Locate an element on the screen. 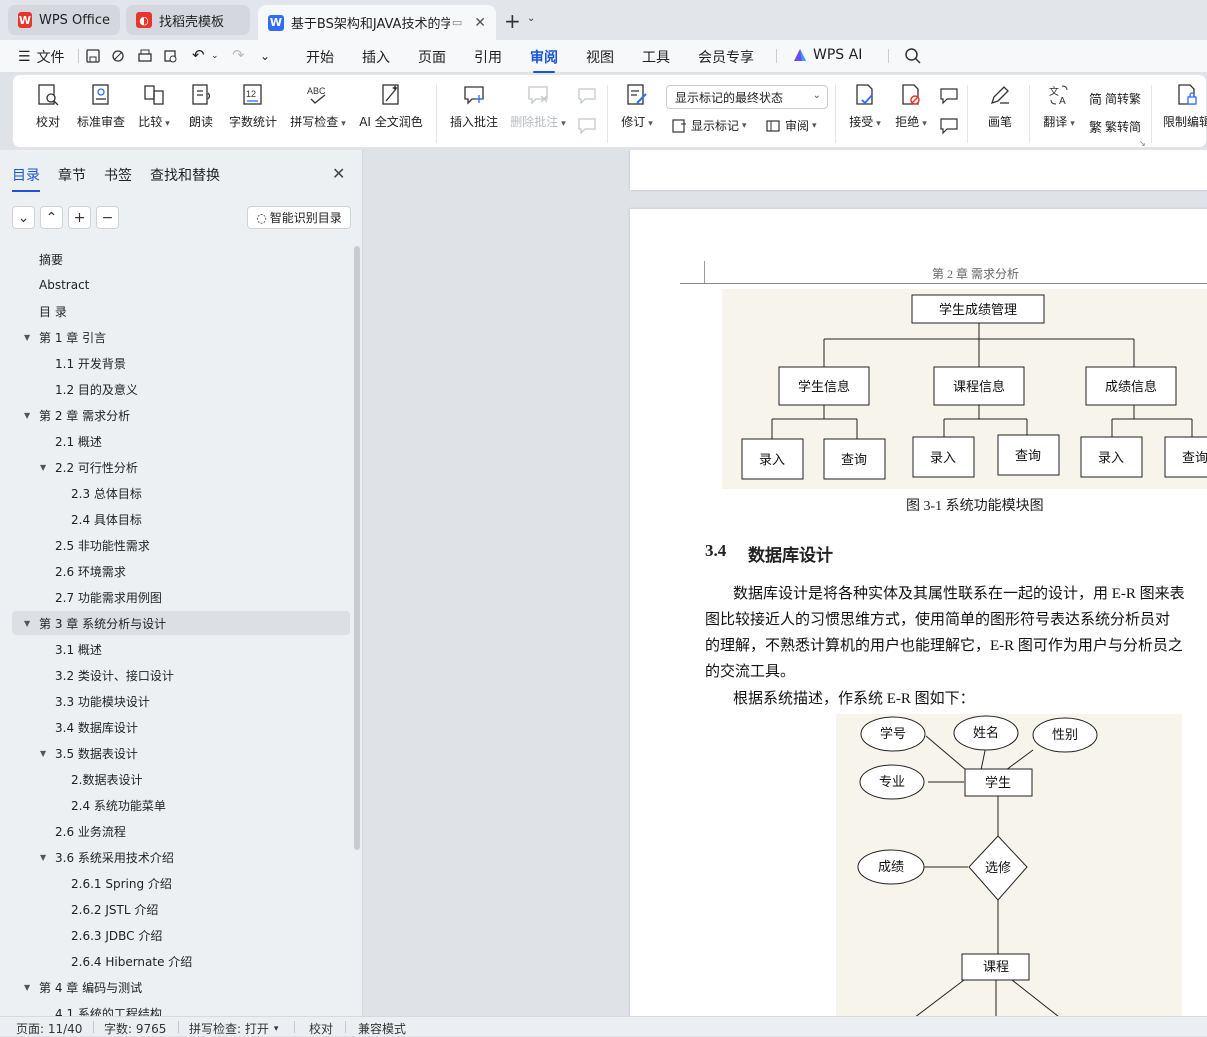 The width and height of the screenshot is (1207, 1037). toc-item: 2.6 环境需求 is located at coordinates (176, 571).